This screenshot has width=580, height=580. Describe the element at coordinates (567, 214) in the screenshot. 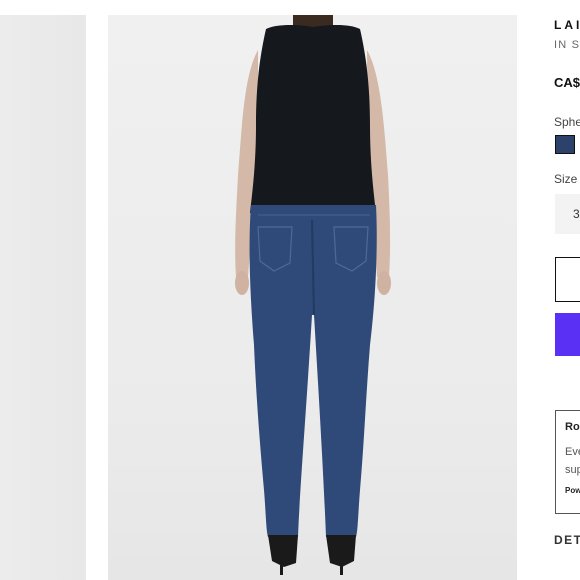

I see `size-option: 3` at that location.